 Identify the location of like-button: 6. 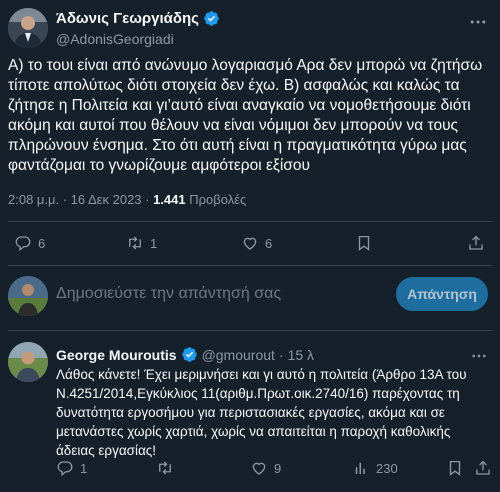
(256, 243).